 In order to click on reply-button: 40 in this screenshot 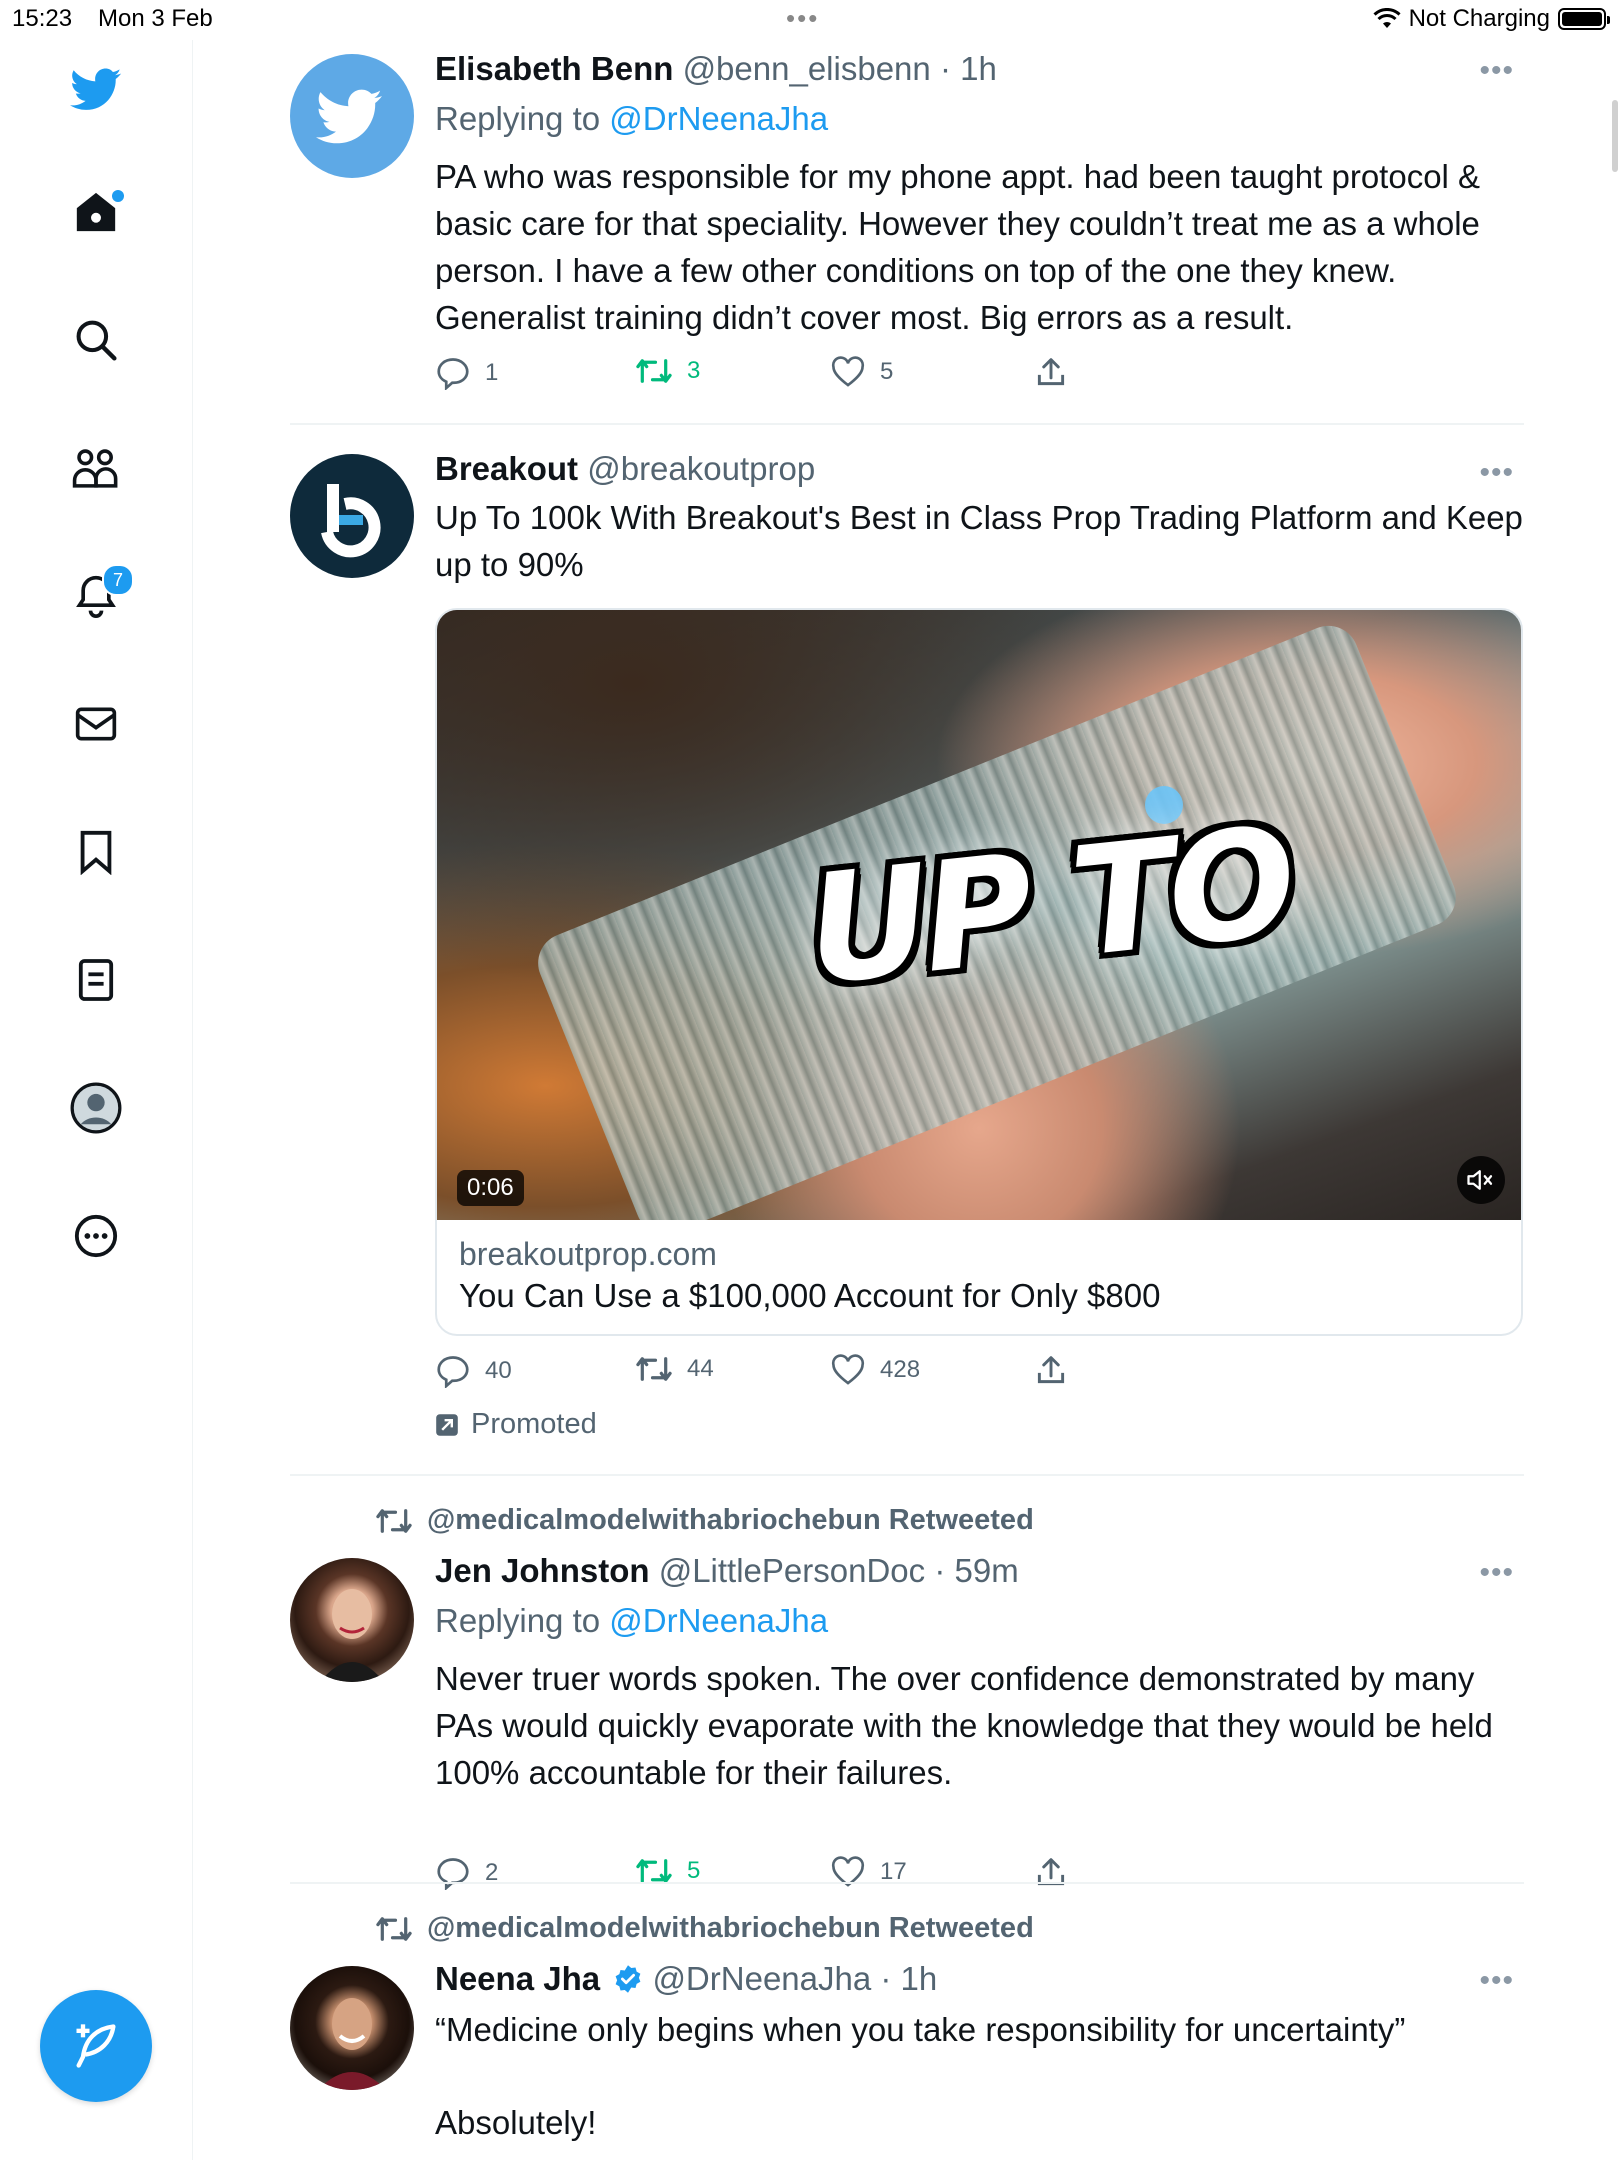, I will do `click(473, 1371)`.